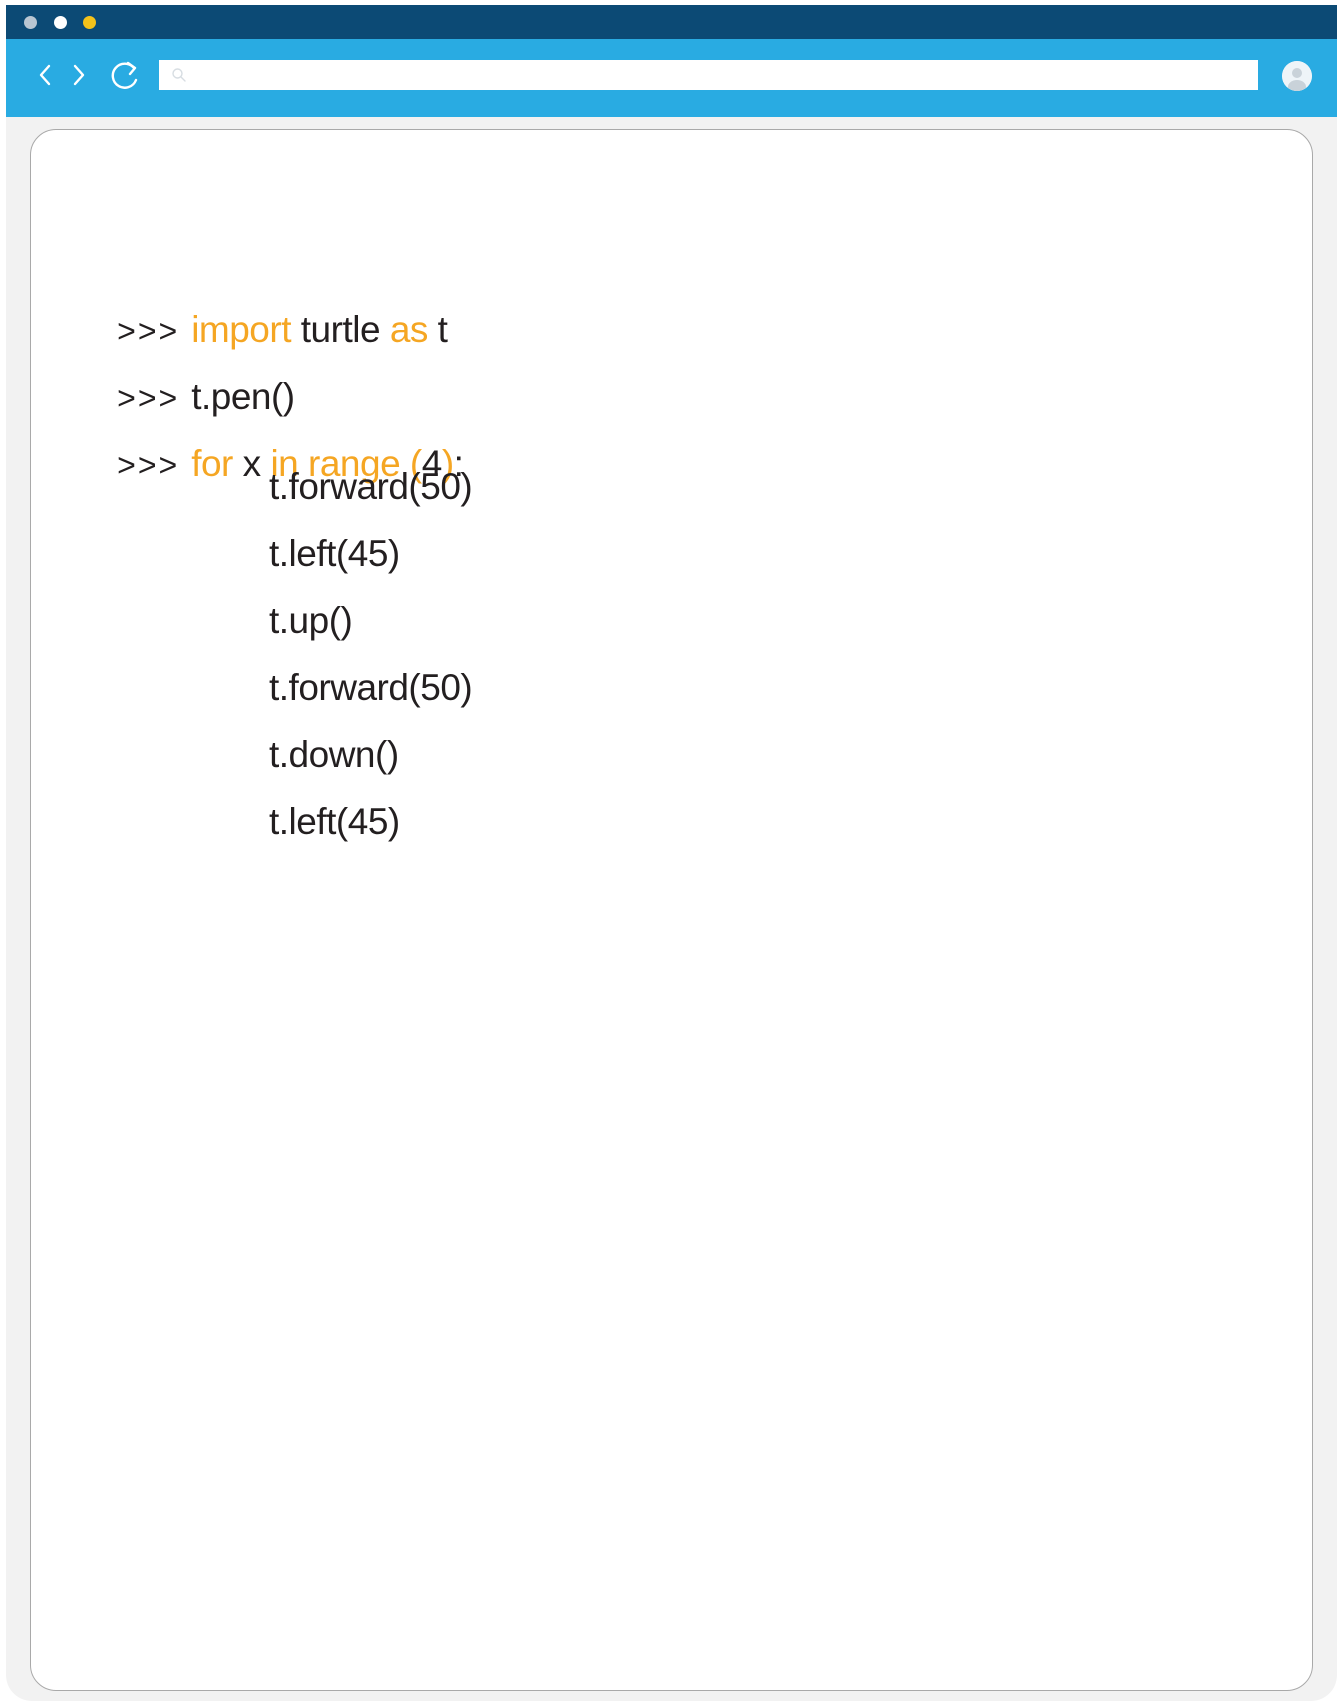 This screenshot has height=1705, width=1343. I want to click on chevron-left-icon, so click(45, 75).